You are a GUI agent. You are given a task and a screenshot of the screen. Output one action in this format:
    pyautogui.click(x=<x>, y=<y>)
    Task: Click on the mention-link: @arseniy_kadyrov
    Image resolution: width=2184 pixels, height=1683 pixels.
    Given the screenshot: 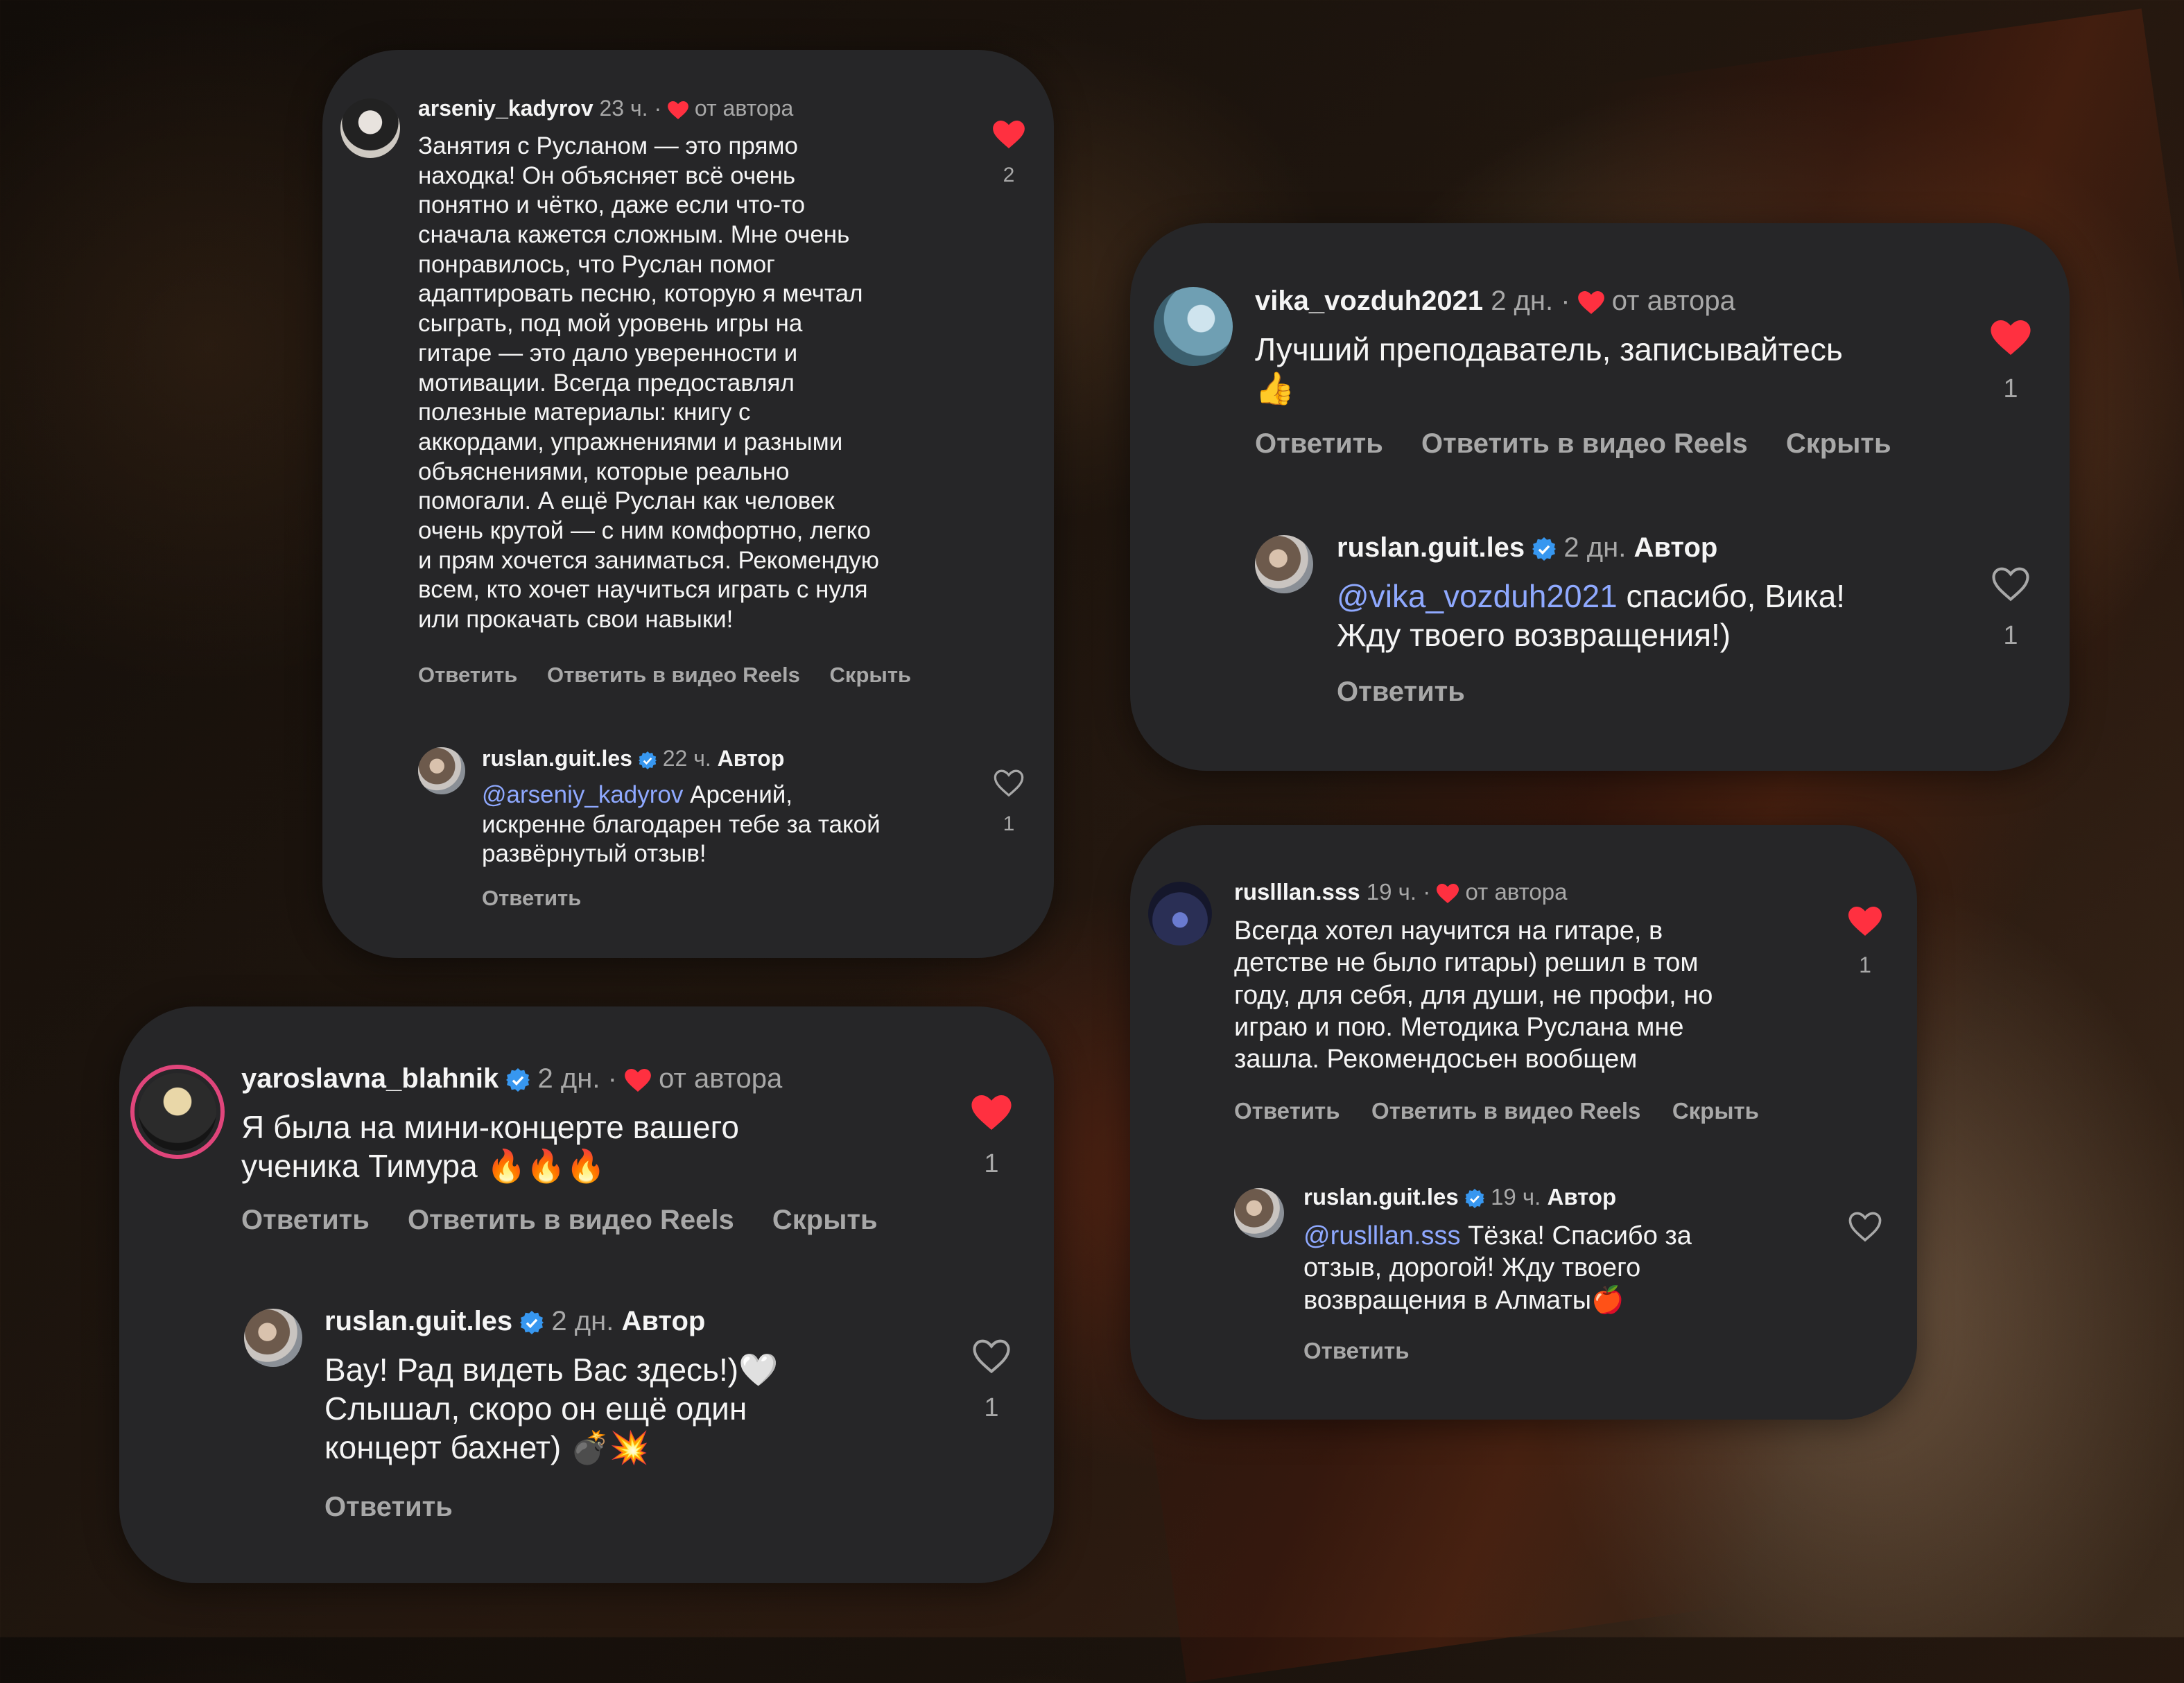 What is the action you would take?
    pyautogui.click(x=582, y=794)
    